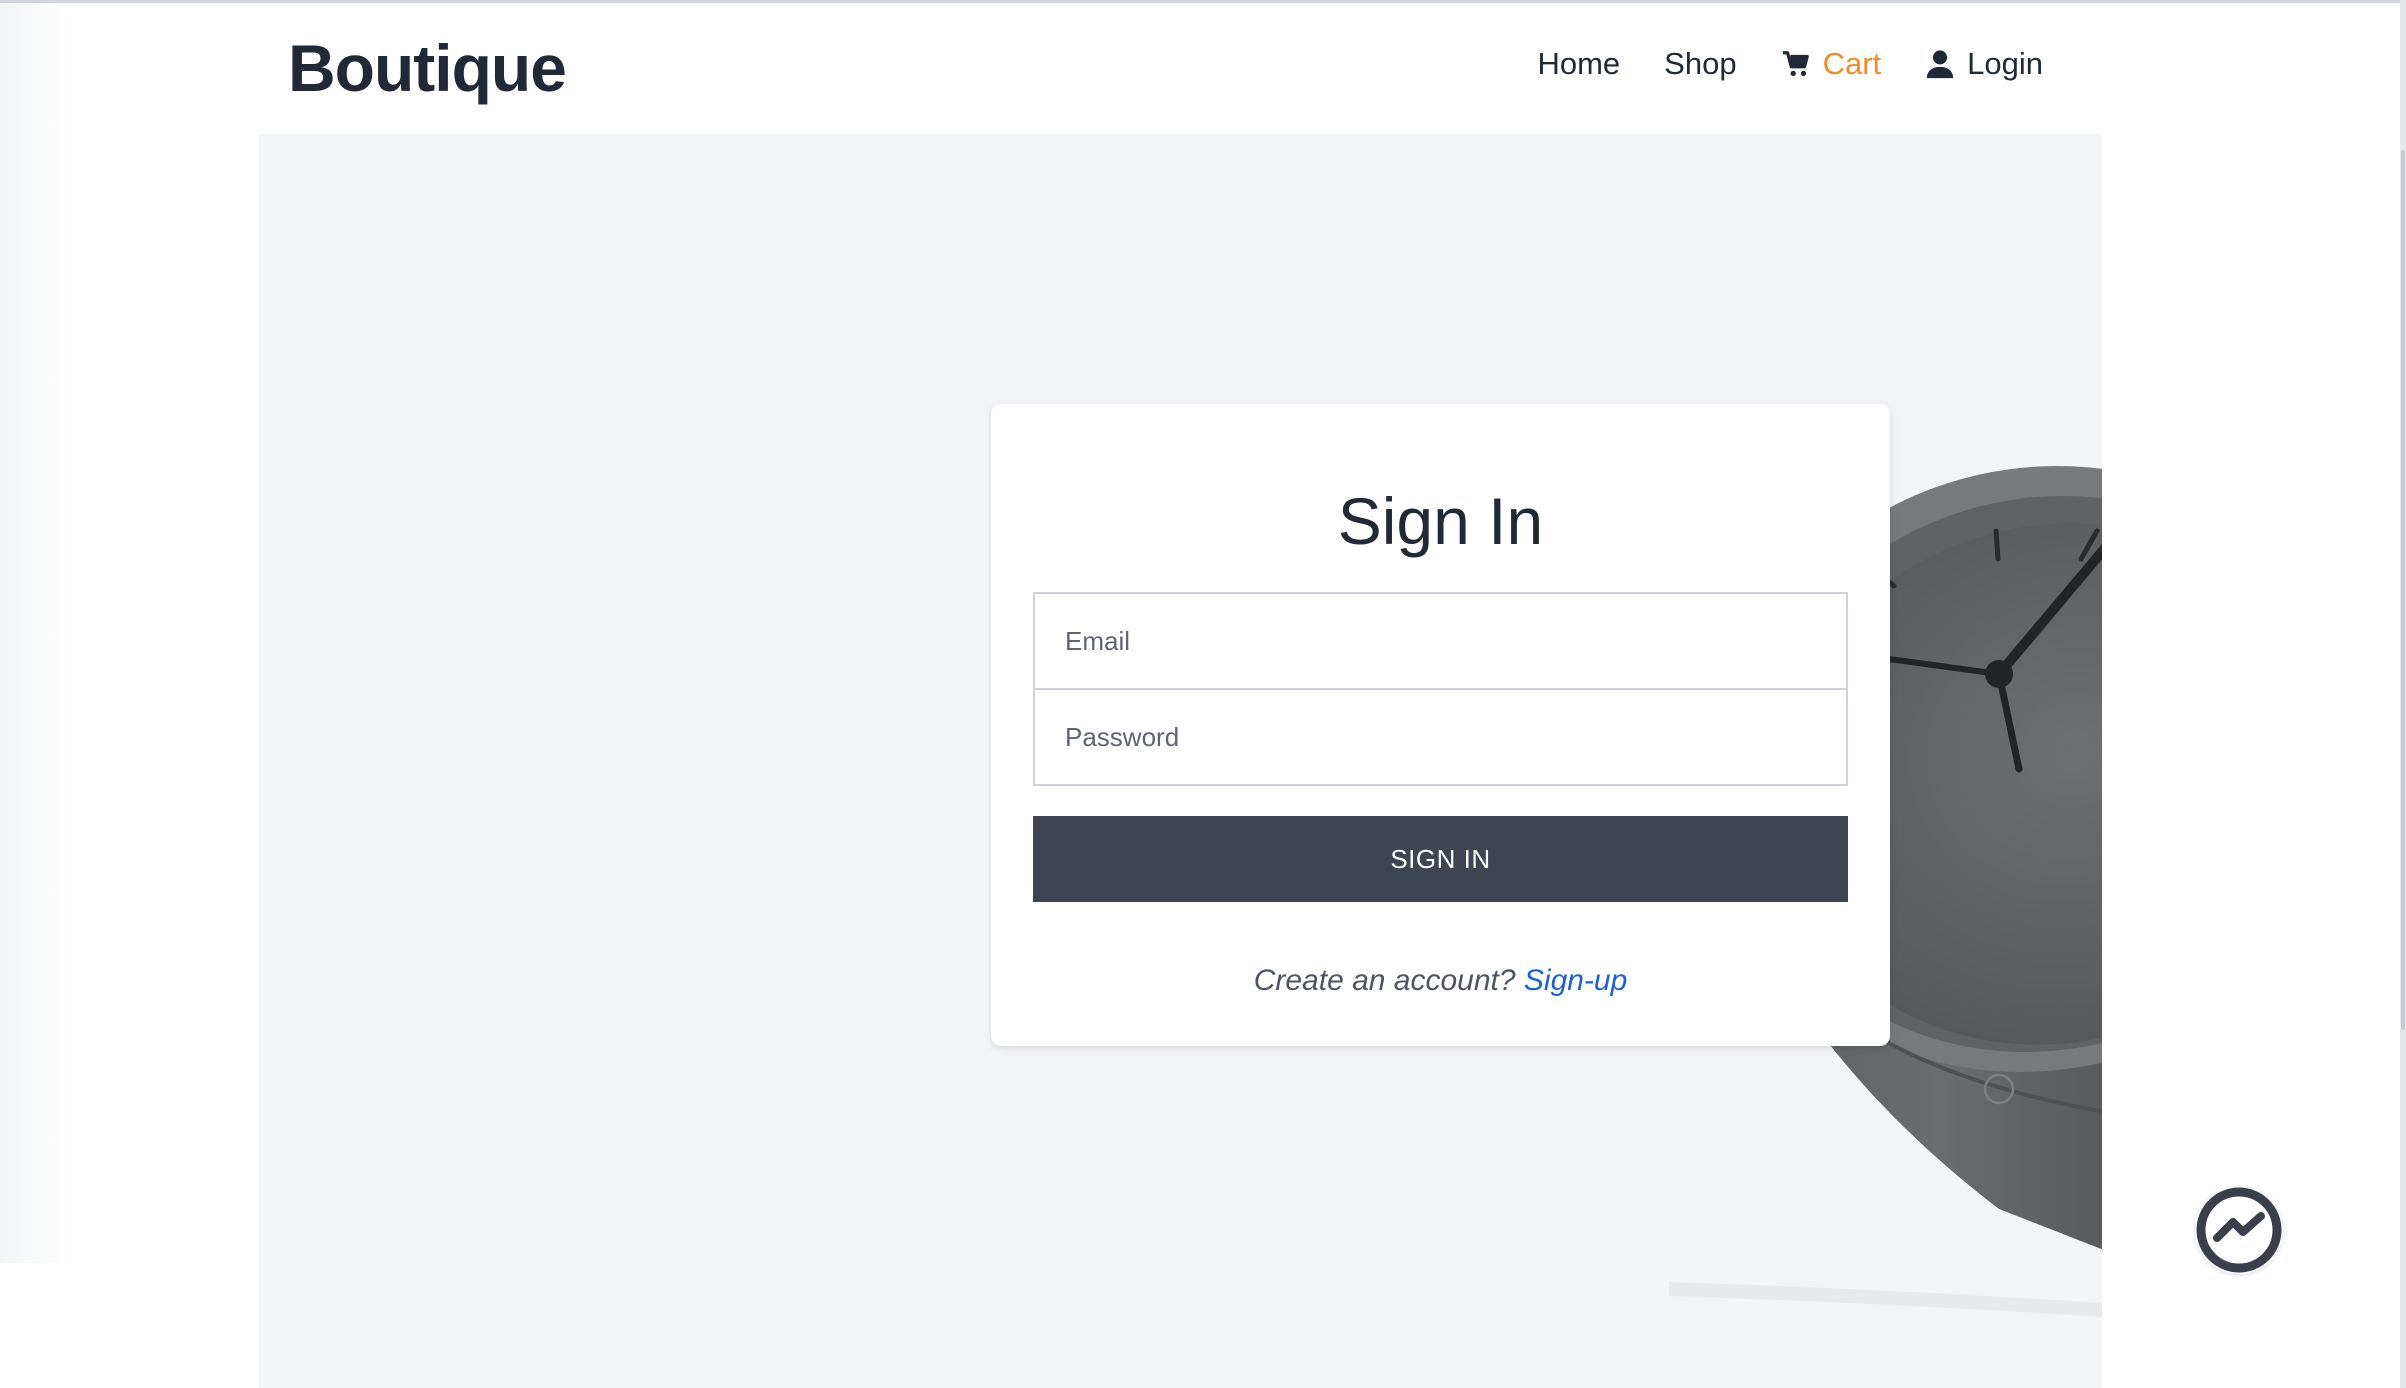 The image size is (2406, 1388). What do you see at coordinates (427, 68) in the screenshot?
I see `brand-logo: Boutique` at bounding box center [427, 68].